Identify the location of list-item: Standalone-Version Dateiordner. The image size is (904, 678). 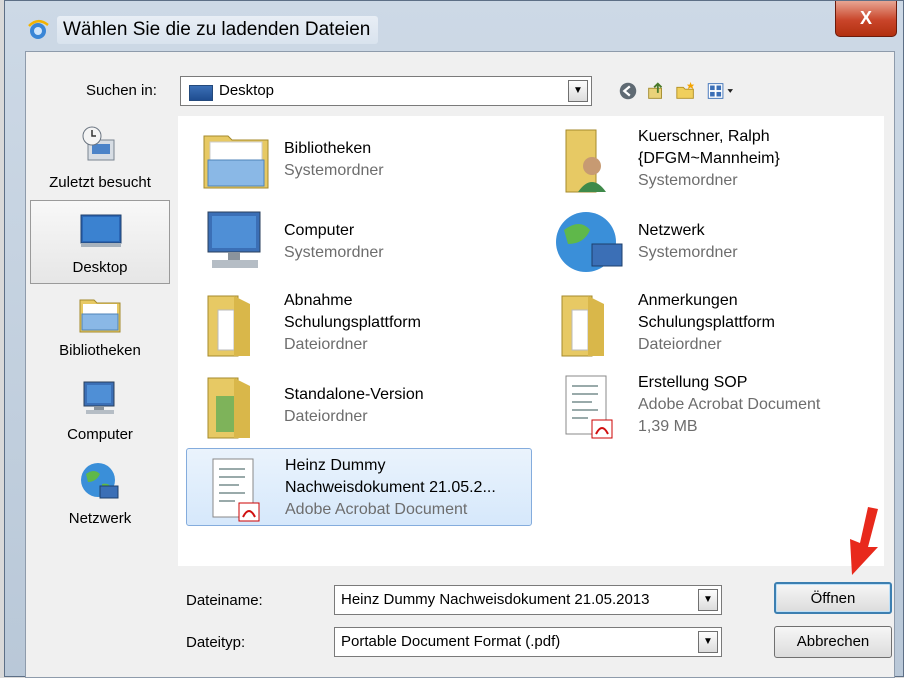
(359, 405).